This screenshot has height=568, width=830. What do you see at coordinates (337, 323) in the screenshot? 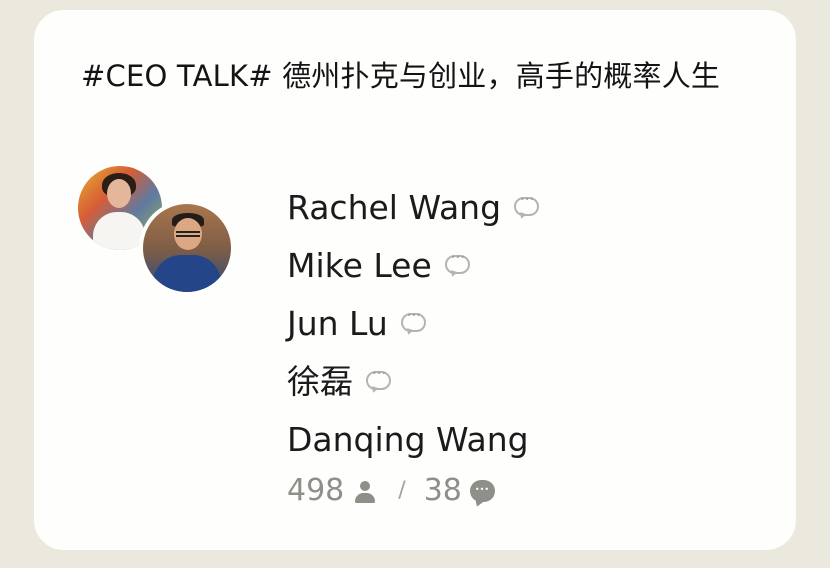
I see `speaker-name: Jun Lu` at bounding box center [337, 323].